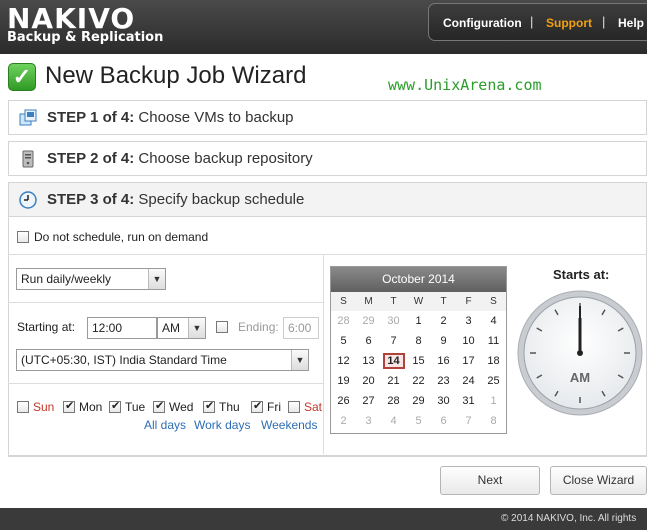  What do you see at coordinates (28, 200) in the screenshot?
I see `clock-icon` at bounding box center [28, 200].